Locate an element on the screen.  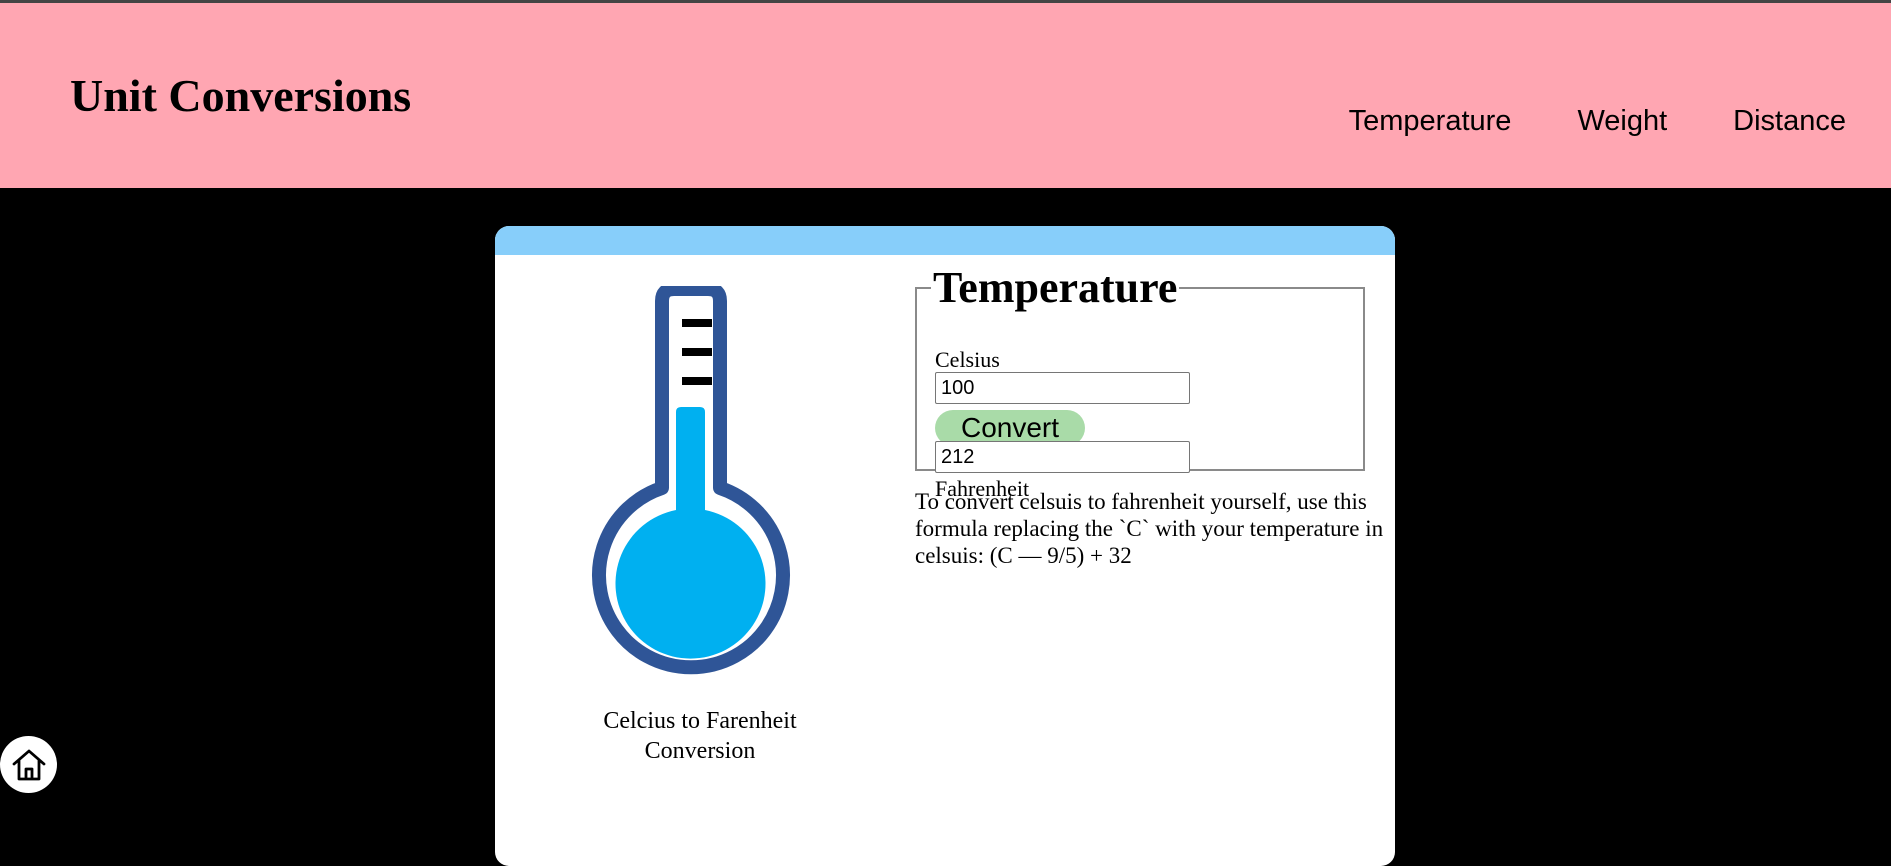
home-button is located at coordinates (28, 764).